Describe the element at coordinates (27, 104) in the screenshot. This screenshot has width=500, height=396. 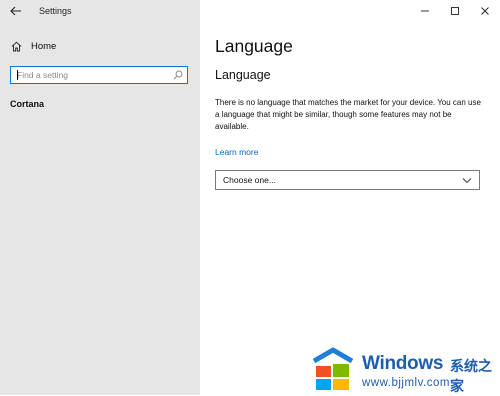
I see `section-label-cortana: Cortana` at that location.